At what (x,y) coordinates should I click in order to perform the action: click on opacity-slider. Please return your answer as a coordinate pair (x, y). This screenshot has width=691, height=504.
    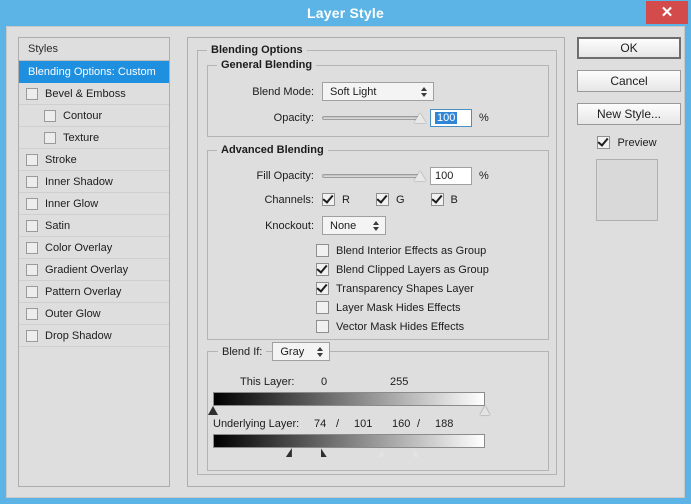
    Looking at the image, I should click on (374, 118).